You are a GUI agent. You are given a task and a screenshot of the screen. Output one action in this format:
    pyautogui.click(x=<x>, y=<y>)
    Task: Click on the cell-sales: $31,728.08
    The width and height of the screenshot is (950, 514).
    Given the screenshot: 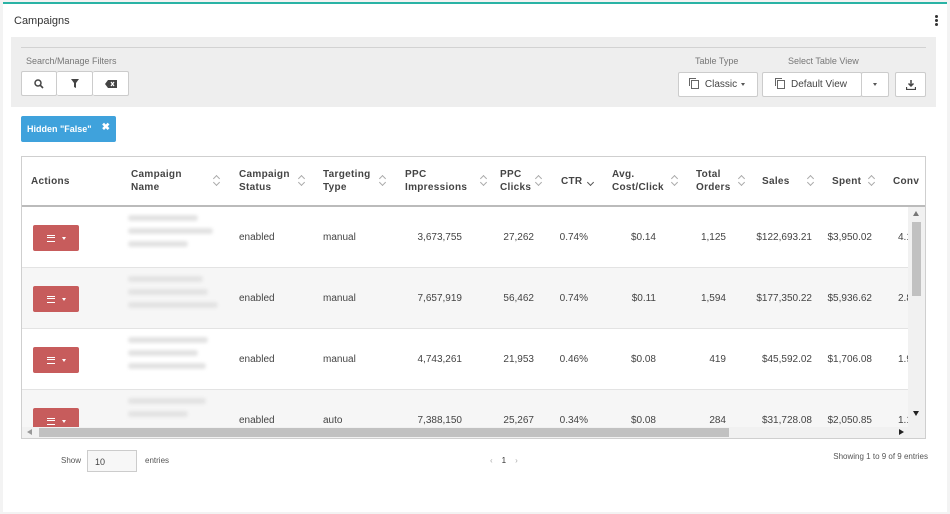 What is the action you would take?
    pyautogui.click(x=786, y=420)
    